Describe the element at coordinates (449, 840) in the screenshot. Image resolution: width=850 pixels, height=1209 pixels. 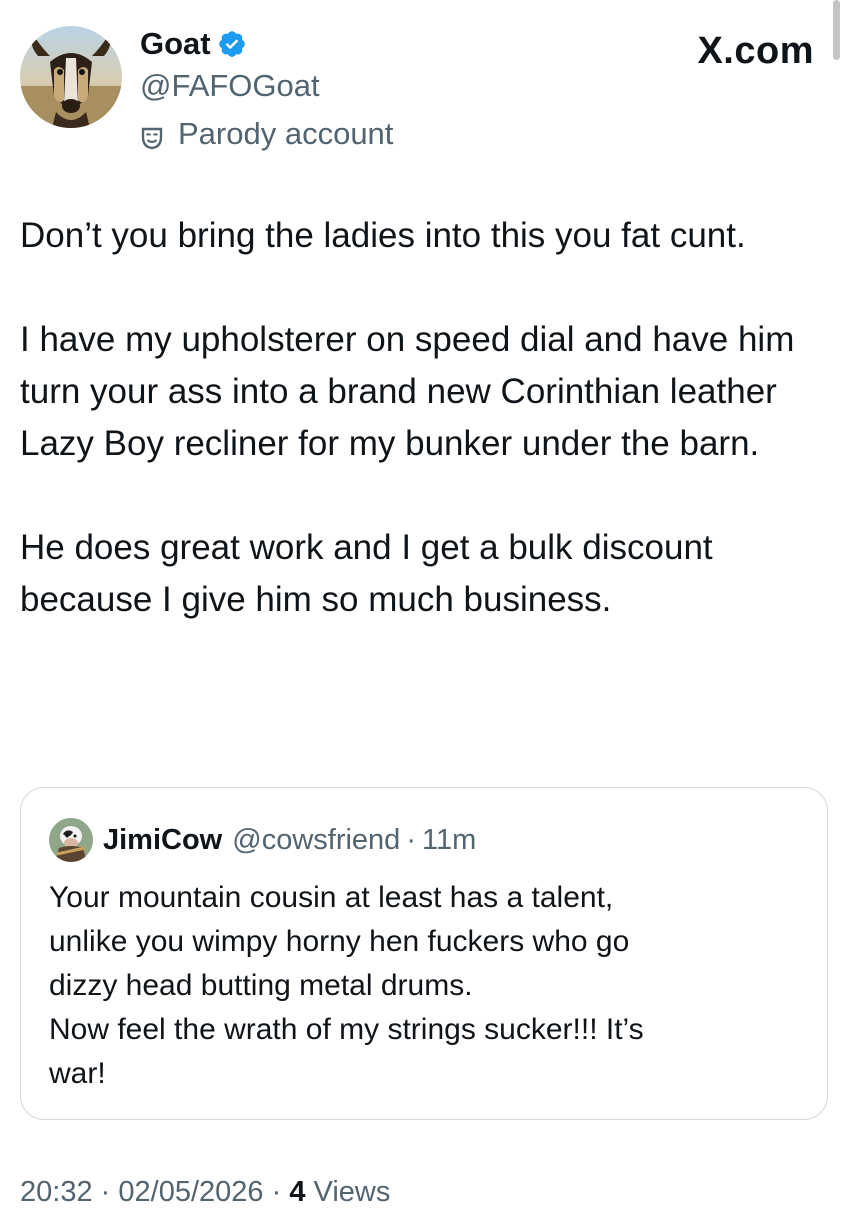
I see `quoted-timestamp: 11m` at that location.